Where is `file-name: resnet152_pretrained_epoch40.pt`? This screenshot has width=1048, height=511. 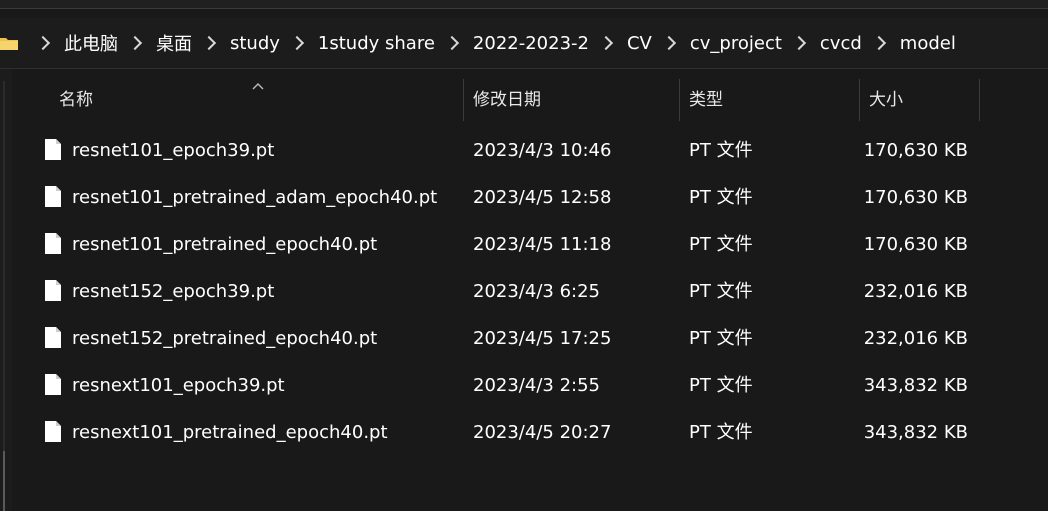
file-name: resnet152_pretrained_epoch40.pt is located at coordinates (225, 338).